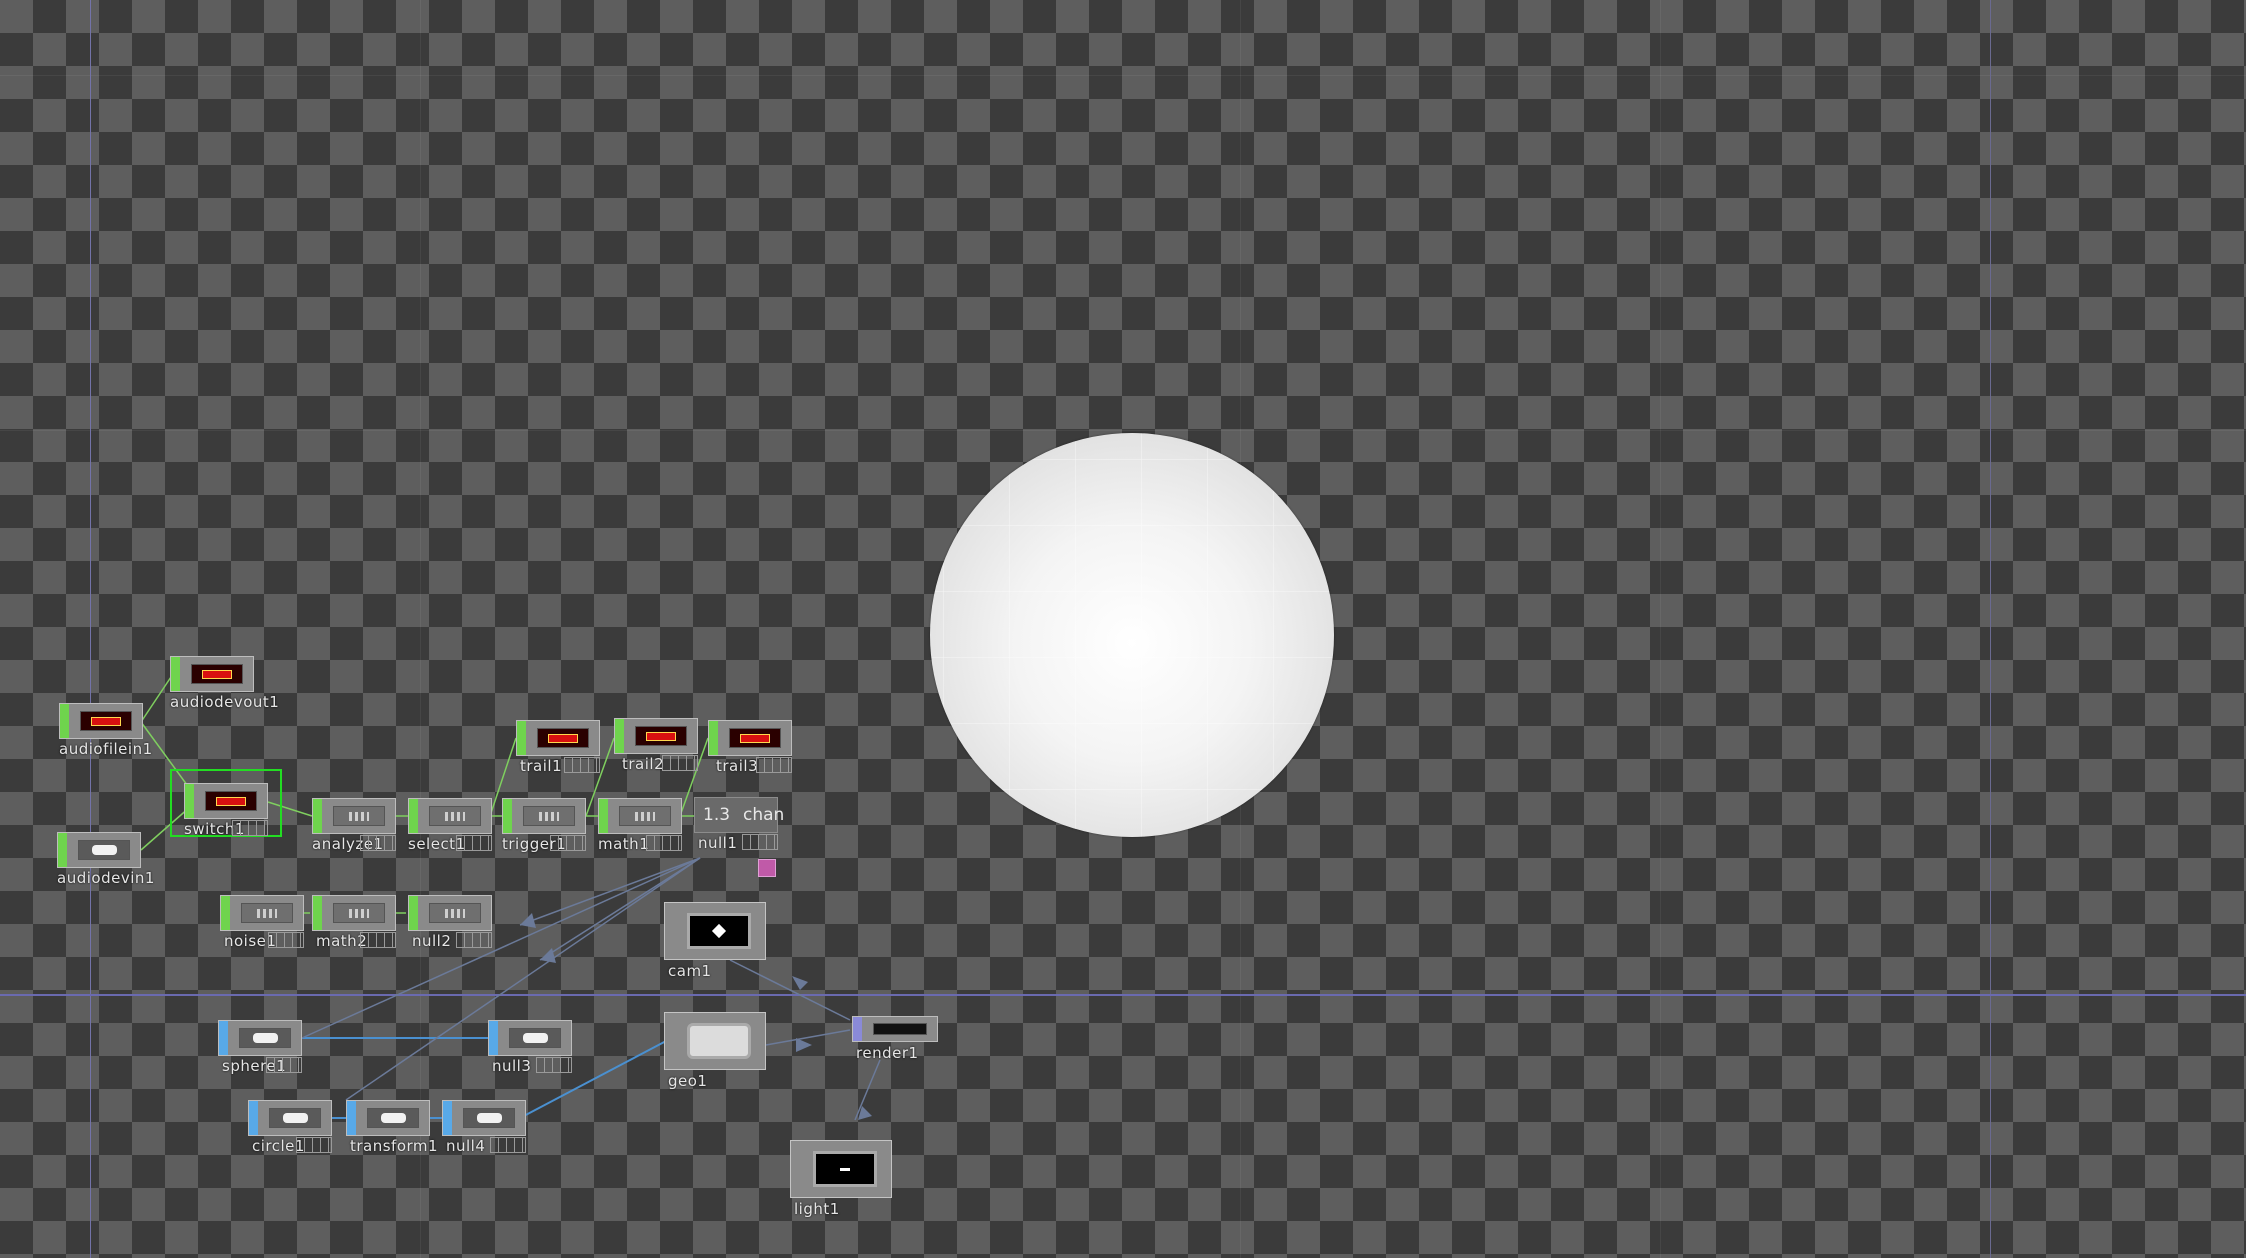 The image size is (2246, 1258). I want to click on node-label: audiodevin1, so click(106, 878).